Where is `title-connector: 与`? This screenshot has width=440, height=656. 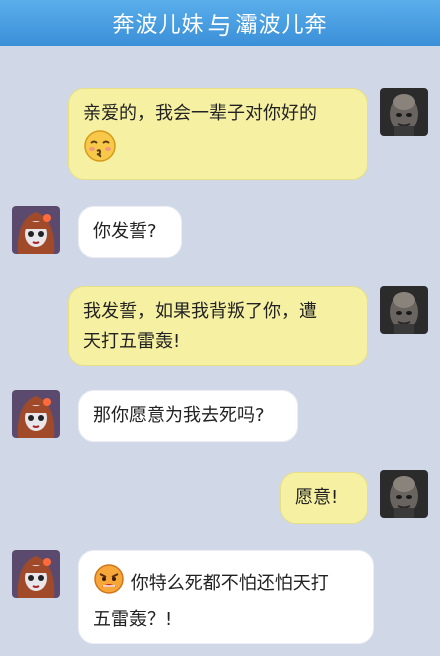
title-connector: 与 is located at coordinates (220, 25).